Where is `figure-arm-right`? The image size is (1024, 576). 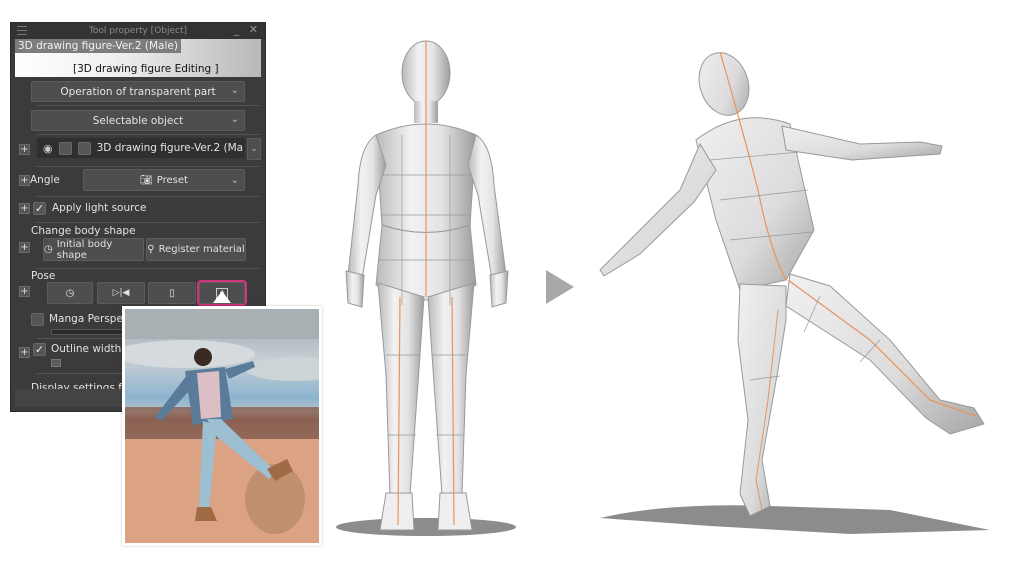
figure-arm-right is located at coordinates (658, 209).